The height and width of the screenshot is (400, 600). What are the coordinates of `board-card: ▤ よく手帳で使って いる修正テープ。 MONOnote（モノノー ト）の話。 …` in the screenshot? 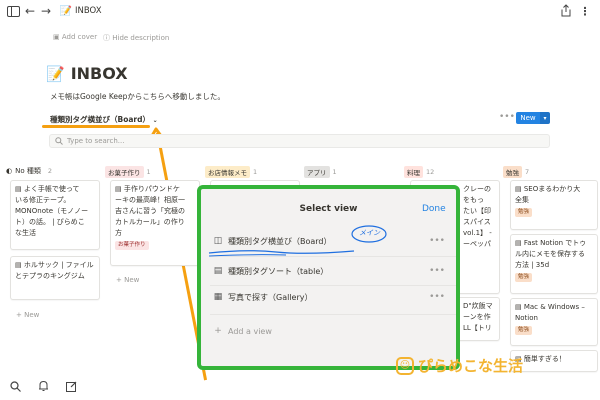 It's located at (55, 215).